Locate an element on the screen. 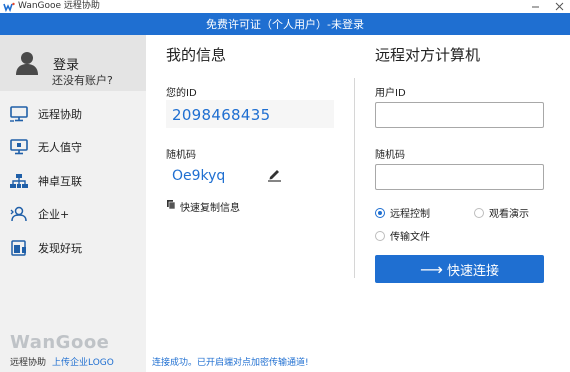  remote-password-input is located at coordinates (459, 177).